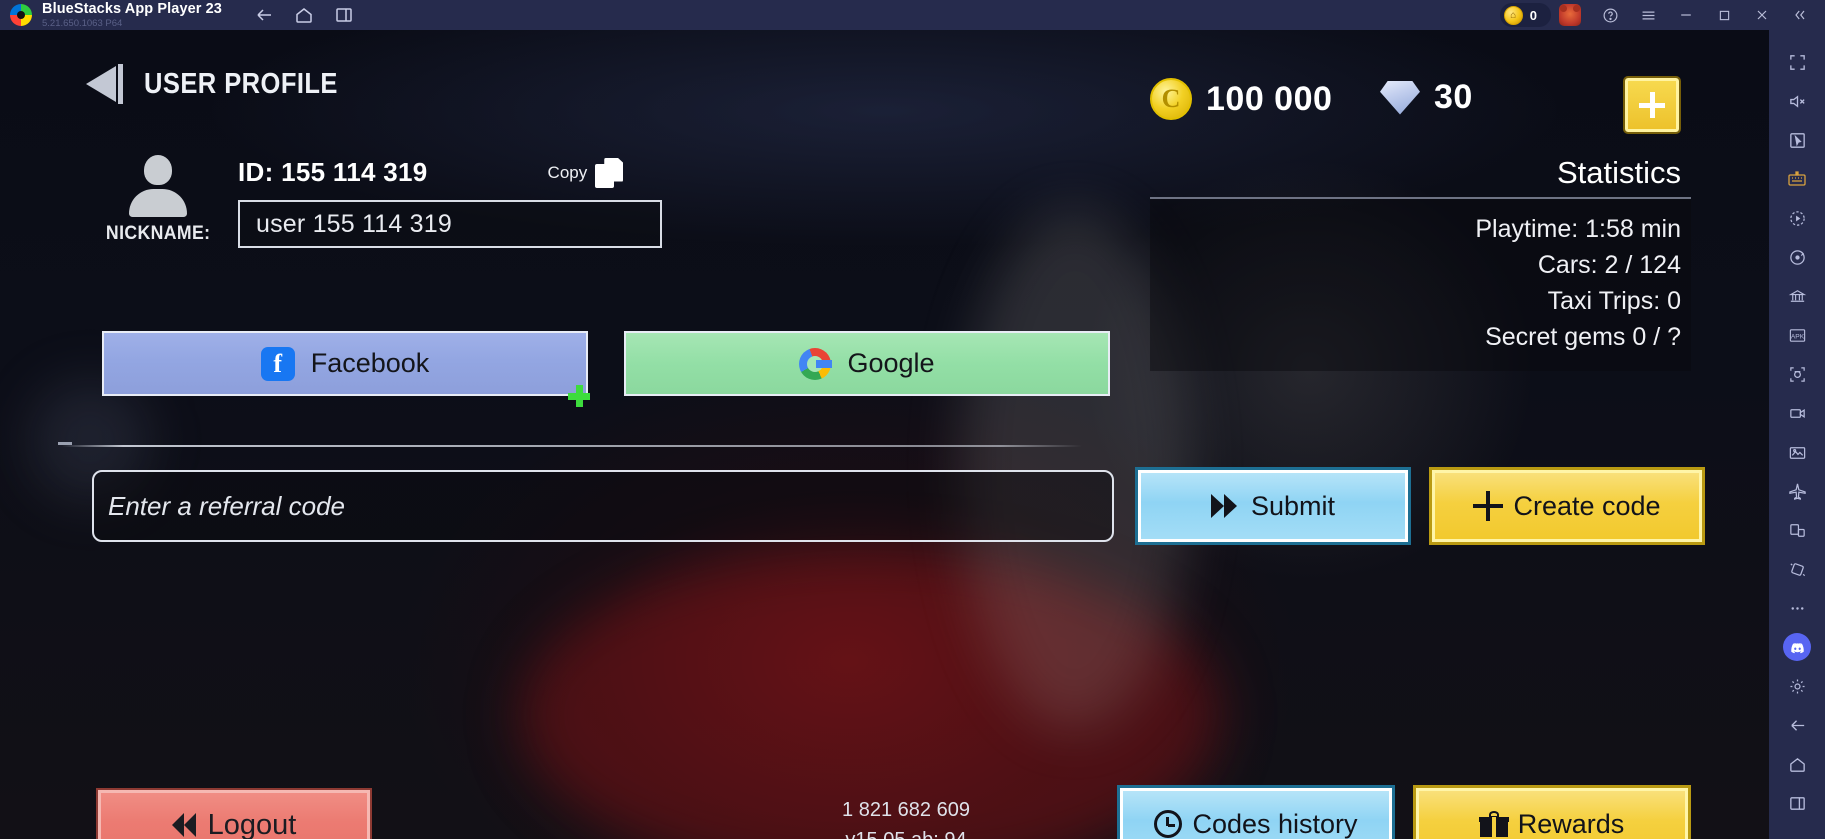 The width and height of the screenshot is (1825, 839). I want to click on stat-row: Cars: 2 / 124, so click(1609, 265).